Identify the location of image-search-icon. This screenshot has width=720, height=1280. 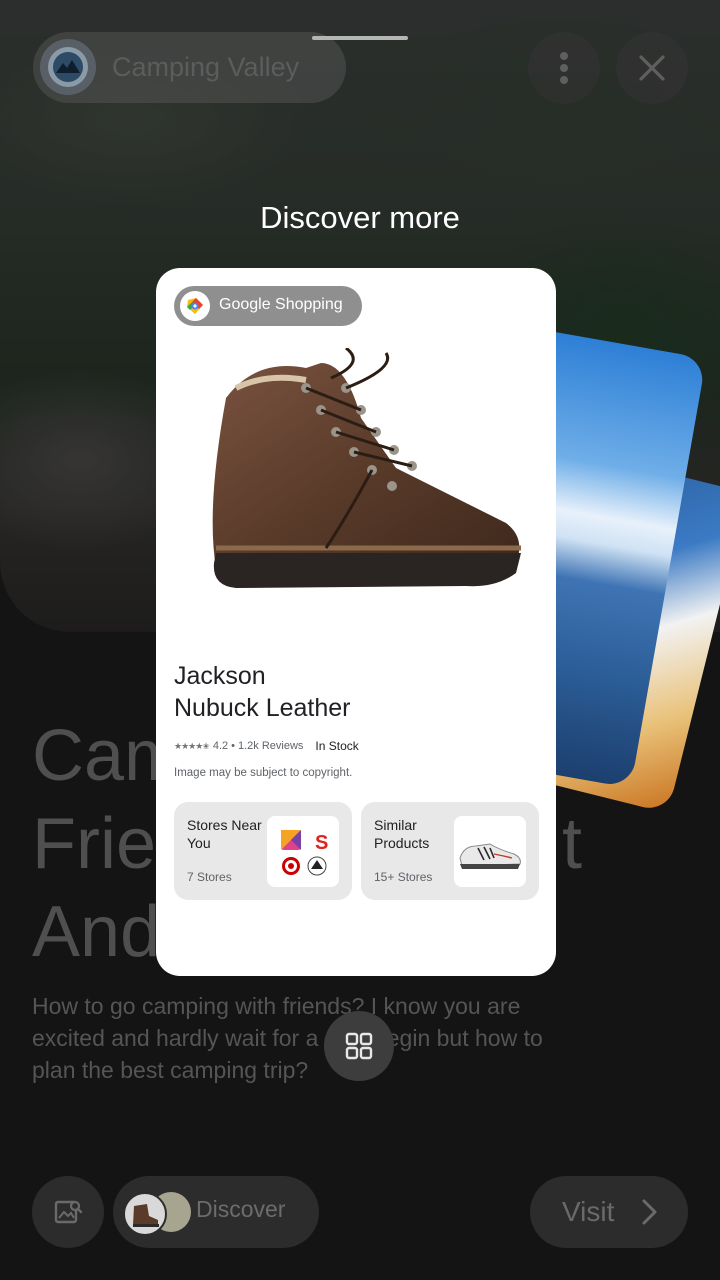
(68, 1212).